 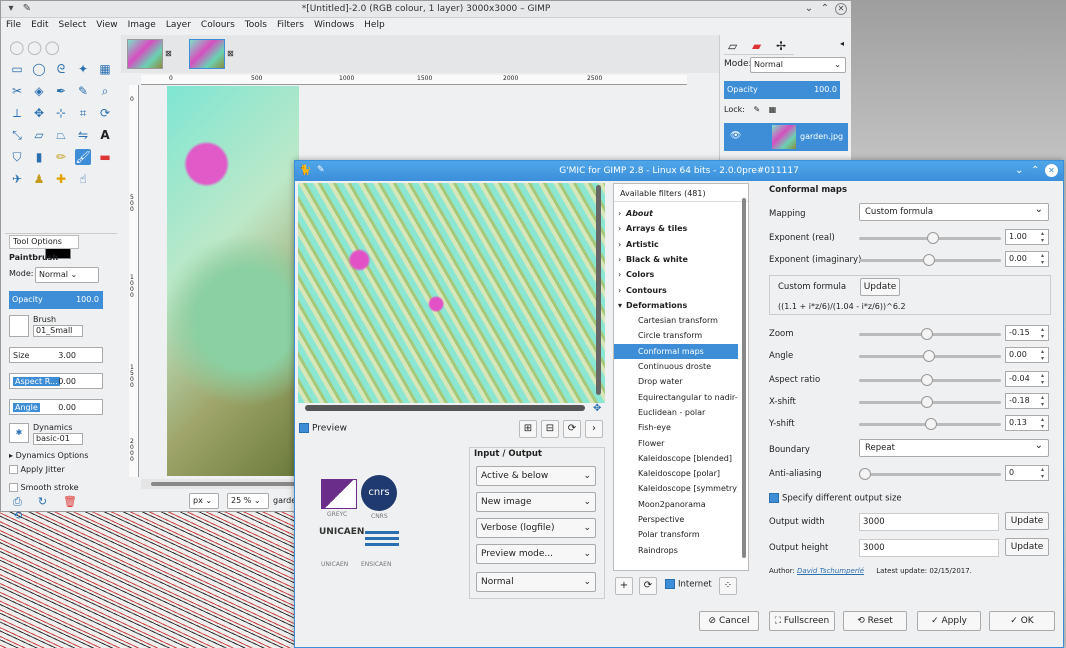 What do you see at coordinates (13, 469) in the screenshot?
I see `apply-jitter-checkbox` at bounding box center [13, 469].